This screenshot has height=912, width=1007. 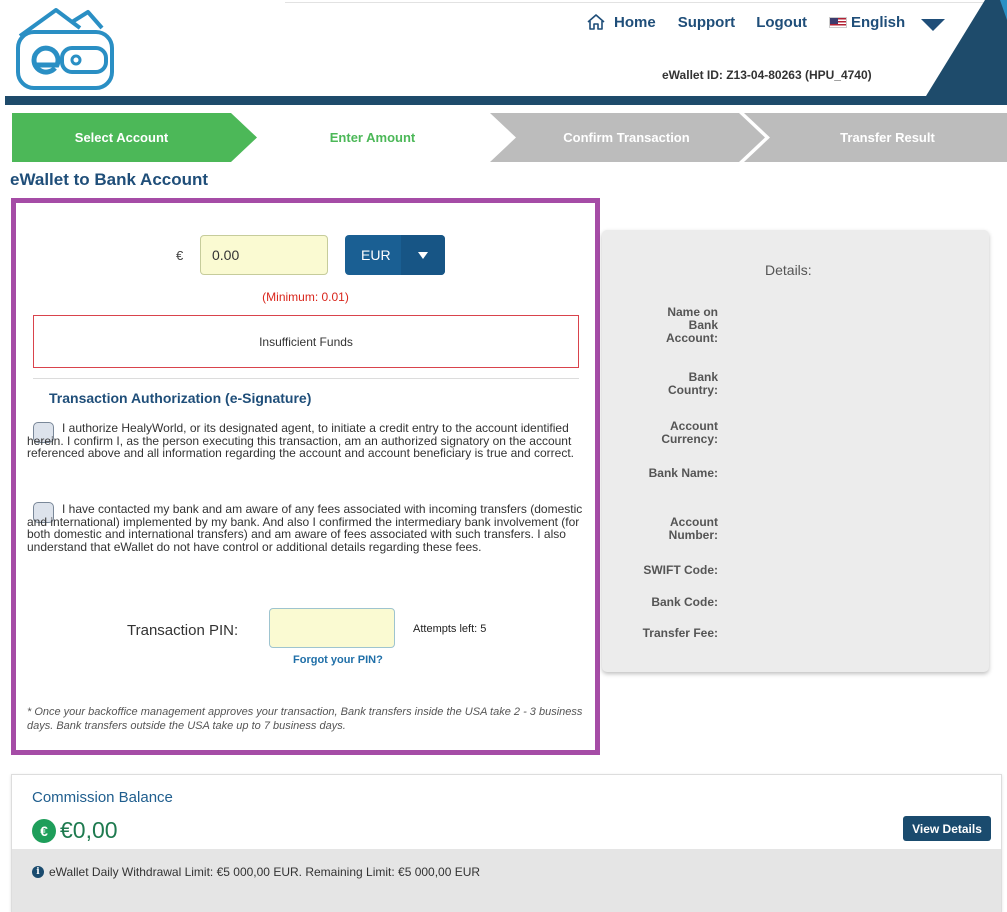 What do you see at coordinates (646, 2) in the screenshot?
I see `header-top-divider` at bounding box center [646, 2].